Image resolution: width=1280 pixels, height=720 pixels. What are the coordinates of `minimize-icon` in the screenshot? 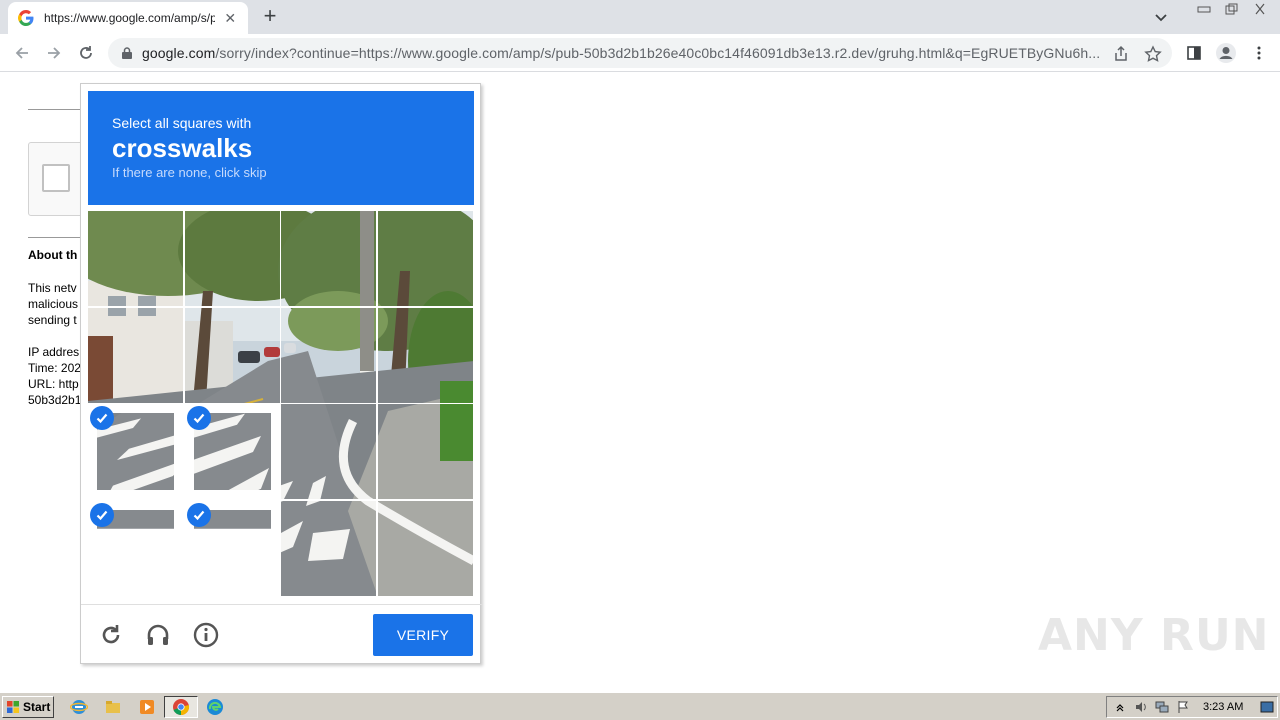 It's located at (1204, 9).